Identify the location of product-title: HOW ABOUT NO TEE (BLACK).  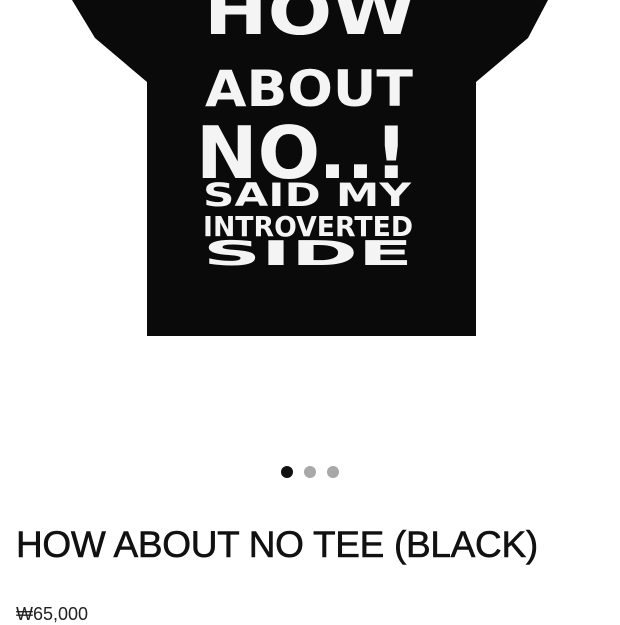
(277, 545).